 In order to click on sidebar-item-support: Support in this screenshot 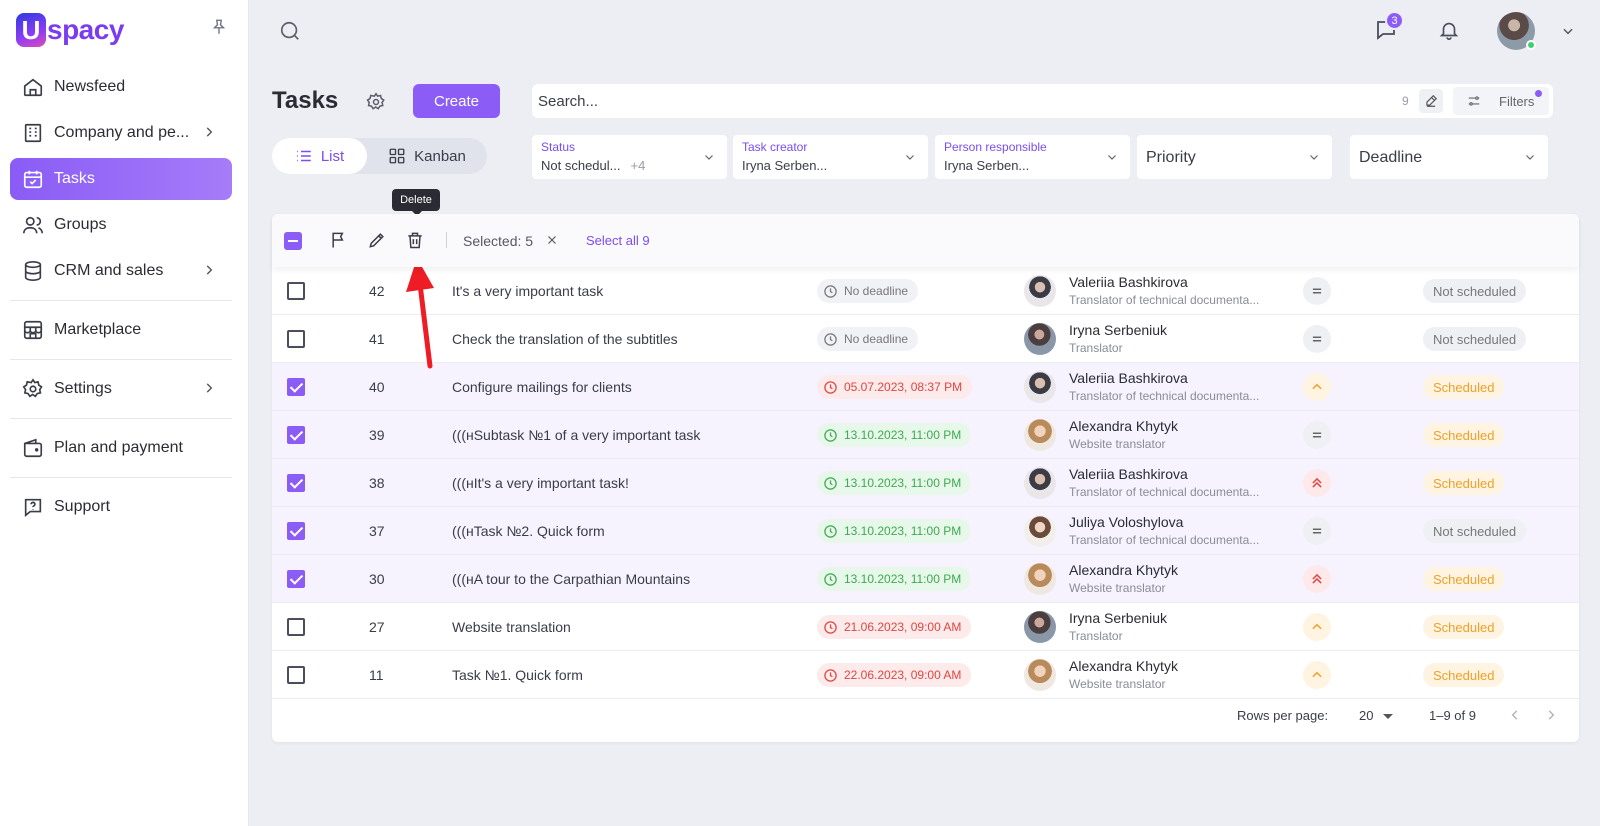, I will do `click(121, 507)`.